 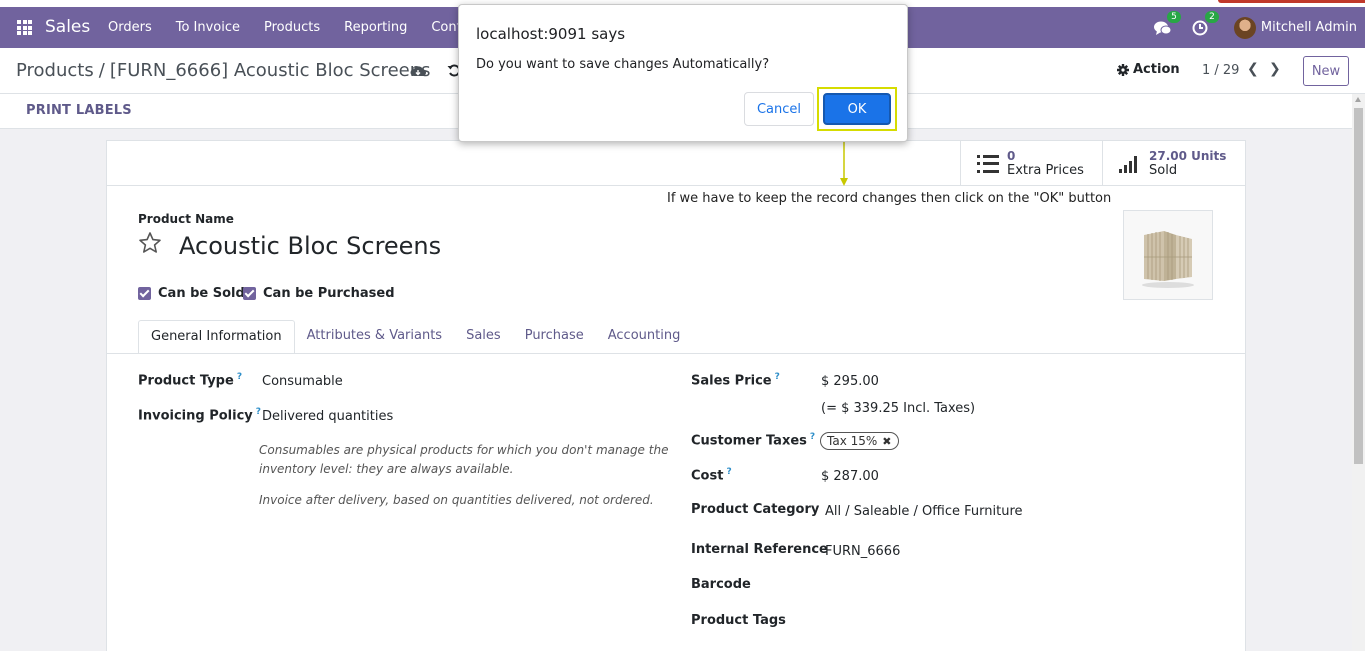 What do you see at coordinates (753, 440) in the screenshot?
I see `customer-taxes-label: Customer Taxes?` at bounding box center [753, 440].